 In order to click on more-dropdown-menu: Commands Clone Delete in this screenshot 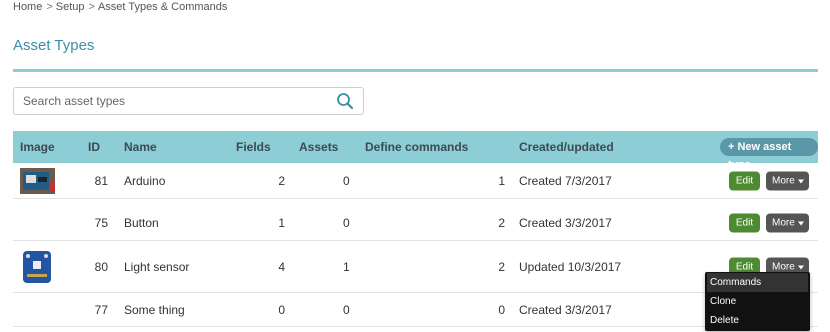, I will do `click(757, 301)`.